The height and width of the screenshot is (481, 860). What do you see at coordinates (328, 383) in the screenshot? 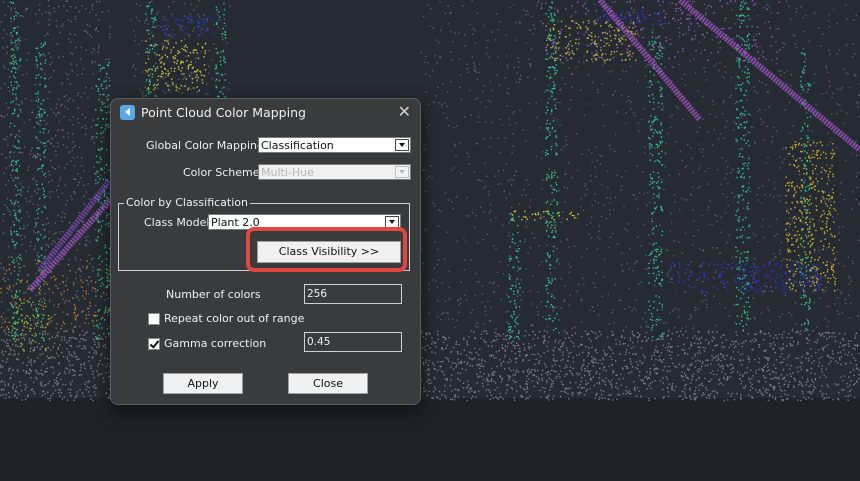
I see `close-button: Close` at bounding box center [328, 383].